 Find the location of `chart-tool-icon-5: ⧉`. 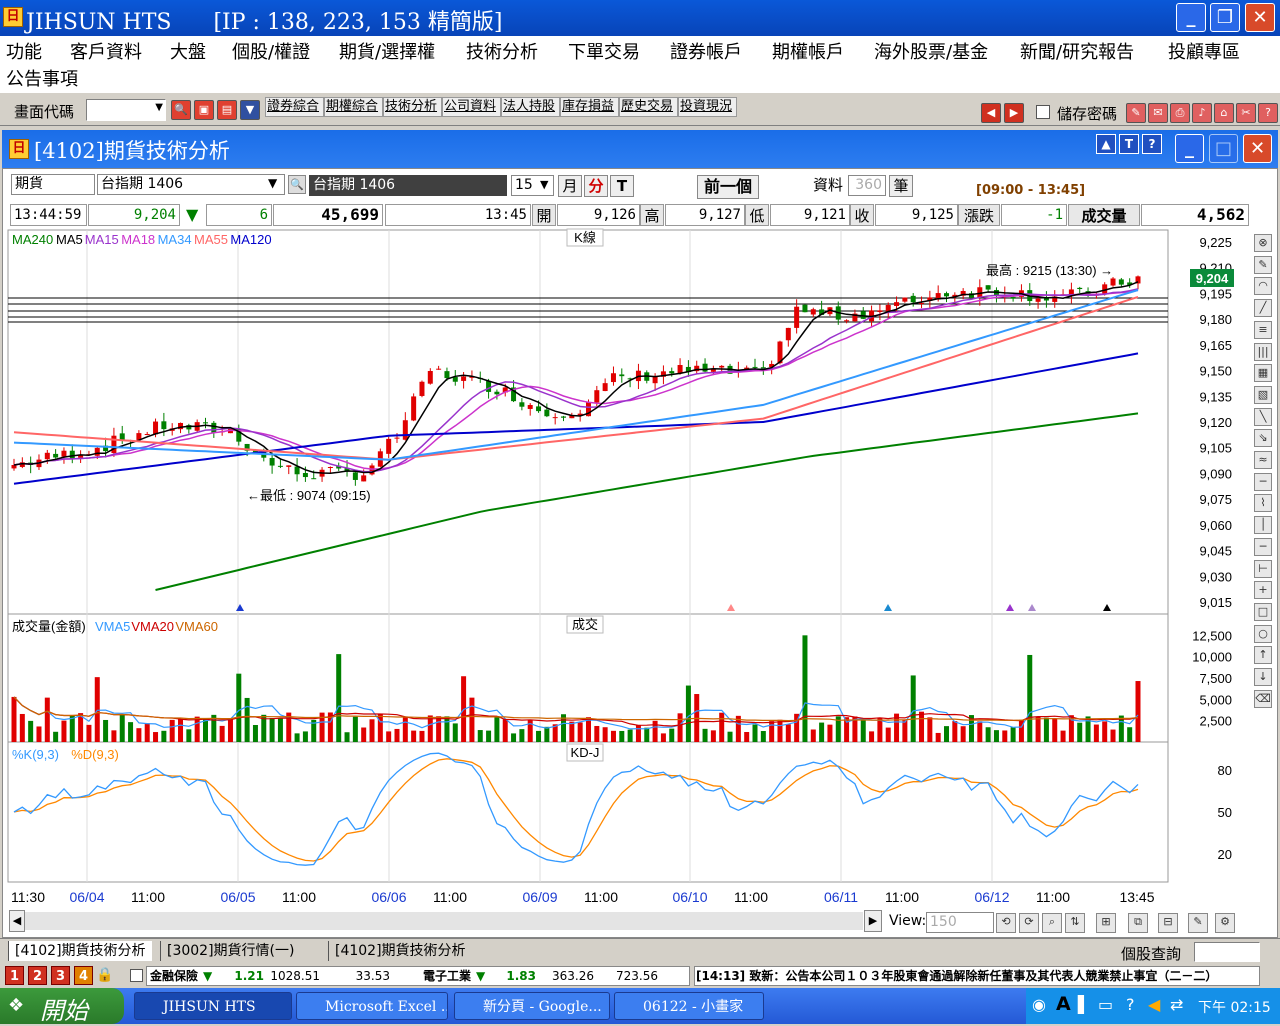

chart-tool-icon-5: ⧉ is located at coordinates (1138, 923).